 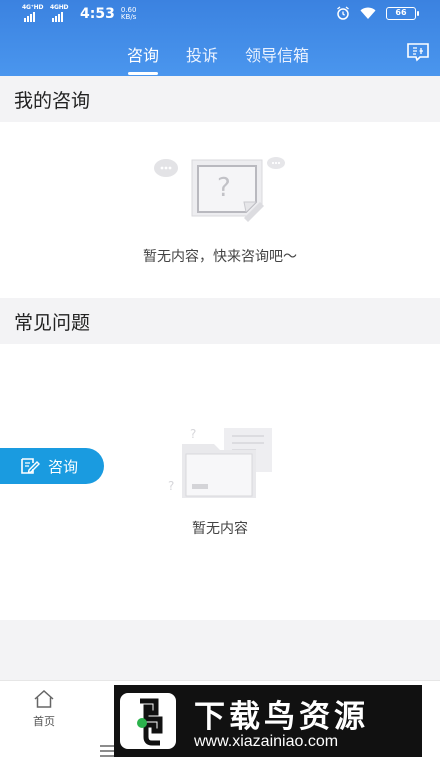 What do you see at coordinates (220, 257) in the screenshot?
I see `empty-message: 暂无内容，快来咨询吧～` at bounding box center [220, 257].